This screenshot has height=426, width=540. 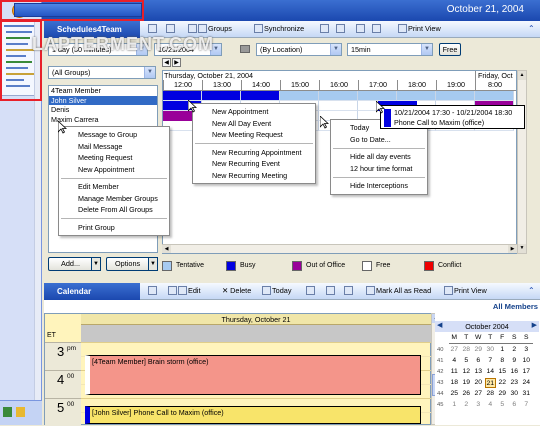 What do you see at coordinates (279, 29) in the screenshot?
I see `synchronize-button: Synchronize` at bounding box center [279, 29].